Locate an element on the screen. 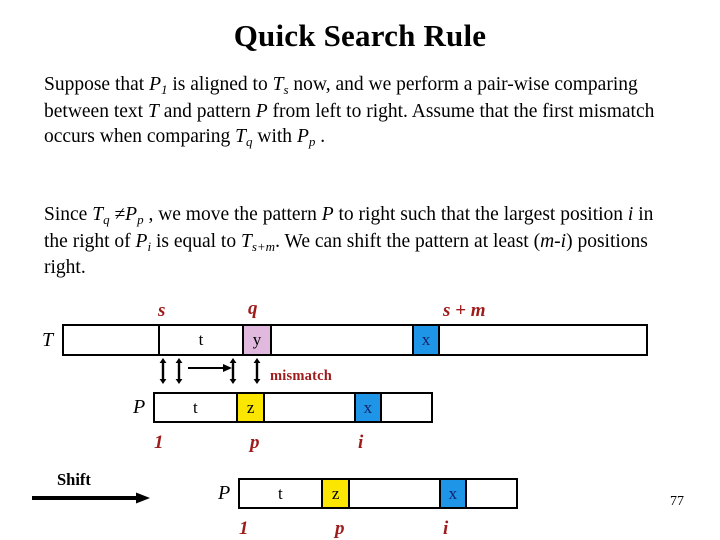 This screenshot has height=540, width=720. pattern1-label-start: 1 is located at coordinates (159, 442).